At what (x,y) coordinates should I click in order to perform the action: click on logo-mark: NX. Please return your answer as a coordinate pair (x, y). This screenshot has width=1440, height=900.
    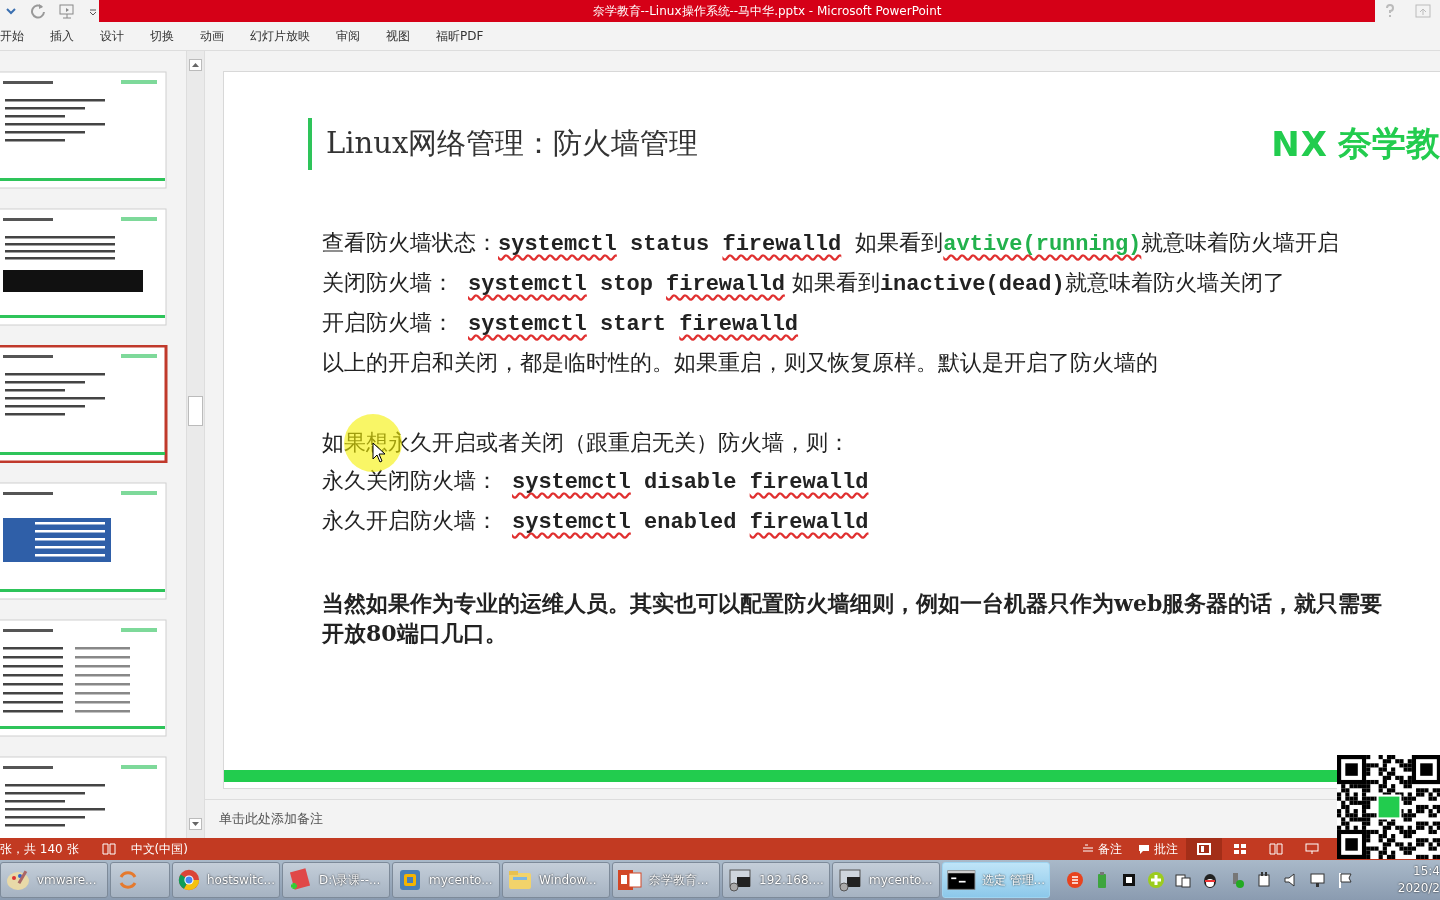
    Looking at the image, I should click on (1299, 144).